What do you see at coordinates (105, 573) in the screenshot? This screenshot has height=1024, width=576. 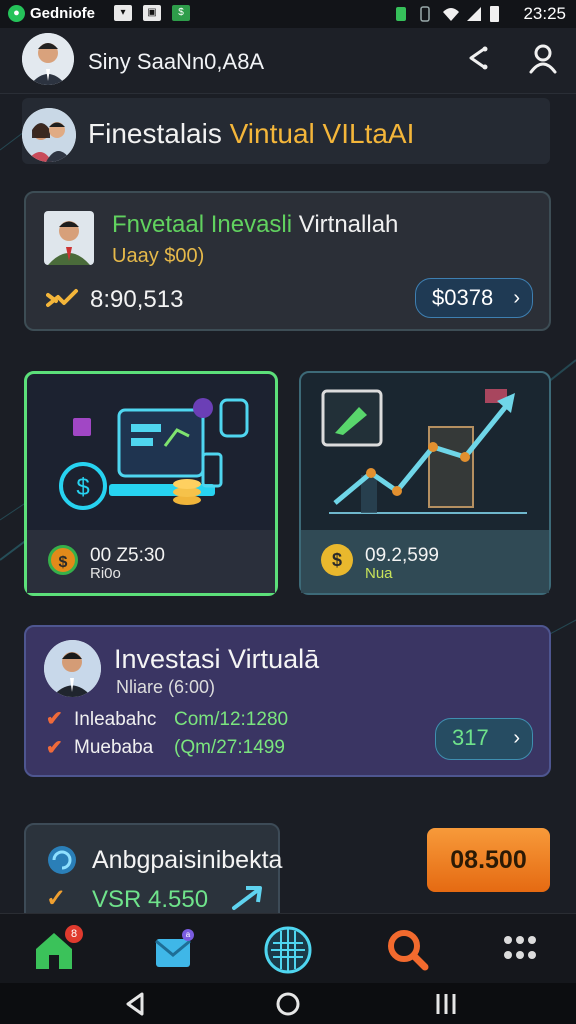 I see `tile-1-label: Ri0o` at bounding box center [105, 573].